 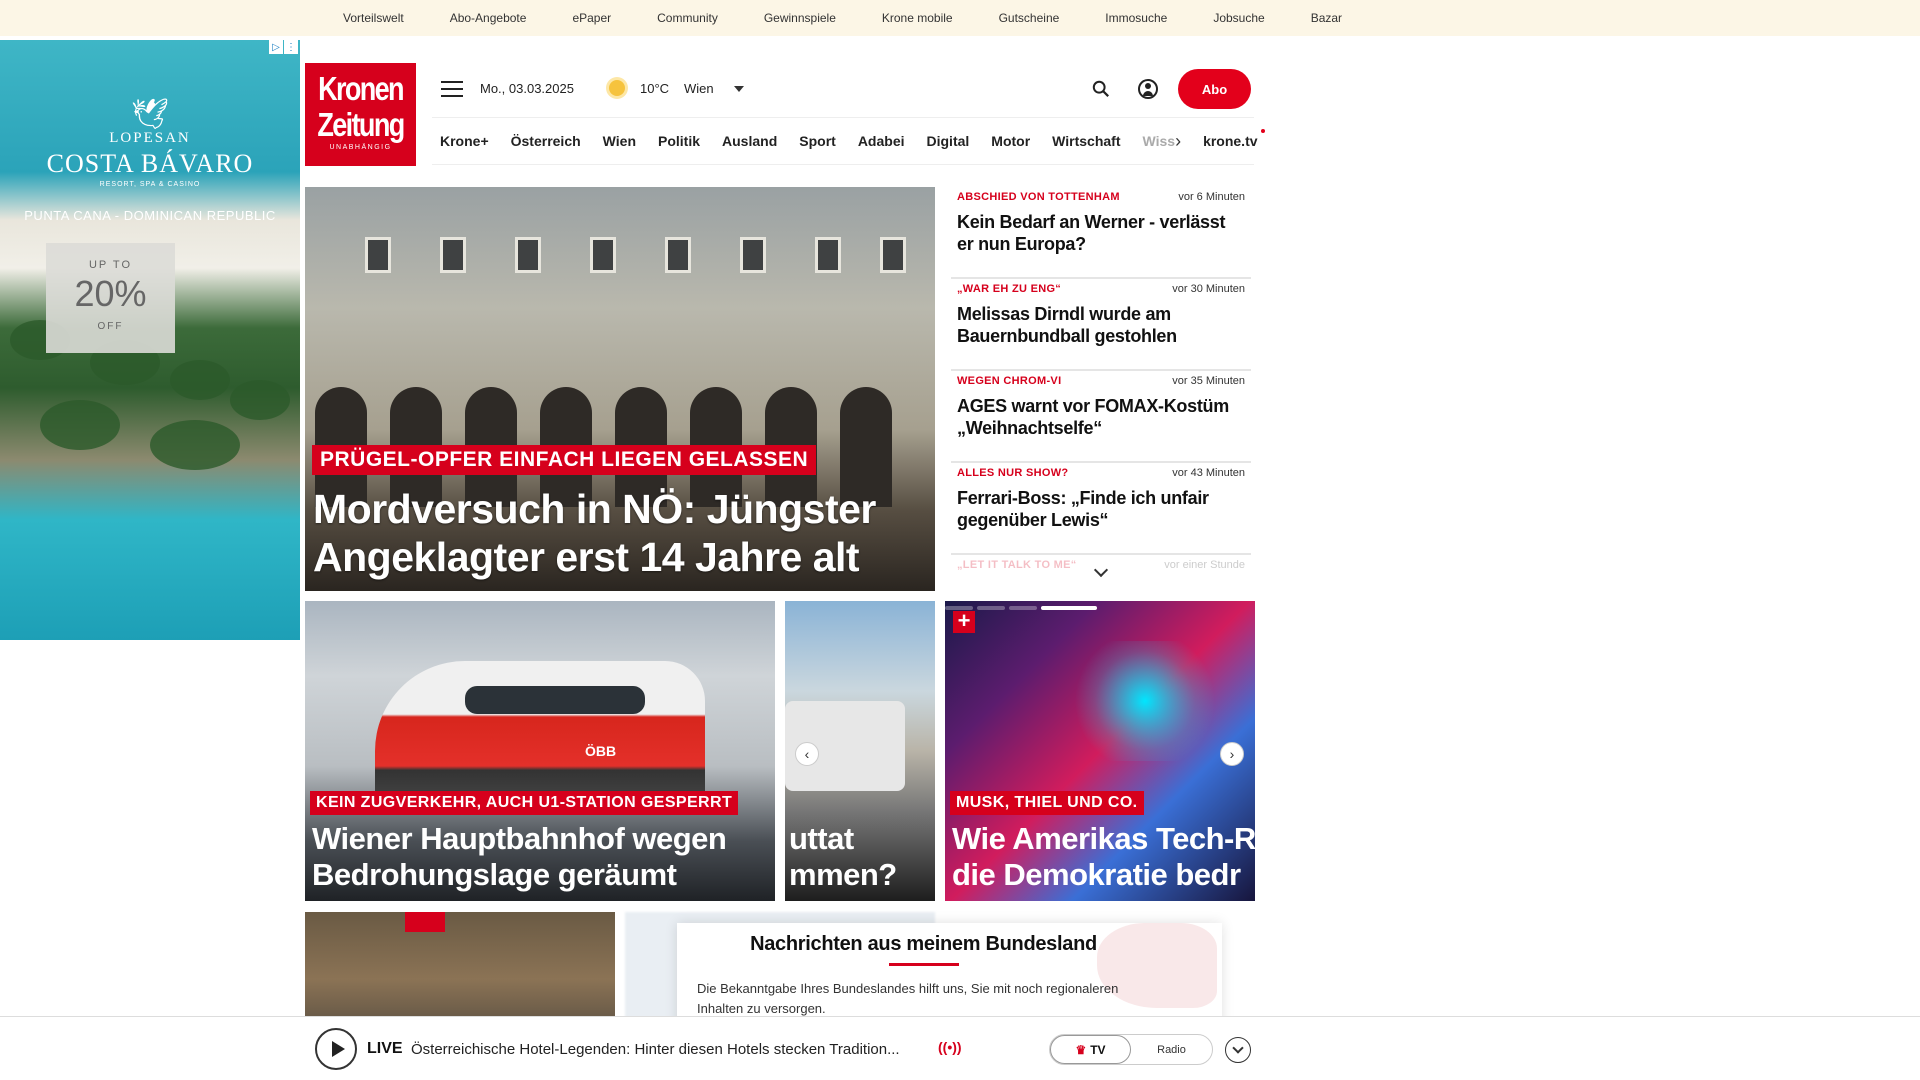 What do you see at coordinates (110, 265) in the screenshot?
I see `ad-promo-top: UP TO` at bounding box center [110, 265].